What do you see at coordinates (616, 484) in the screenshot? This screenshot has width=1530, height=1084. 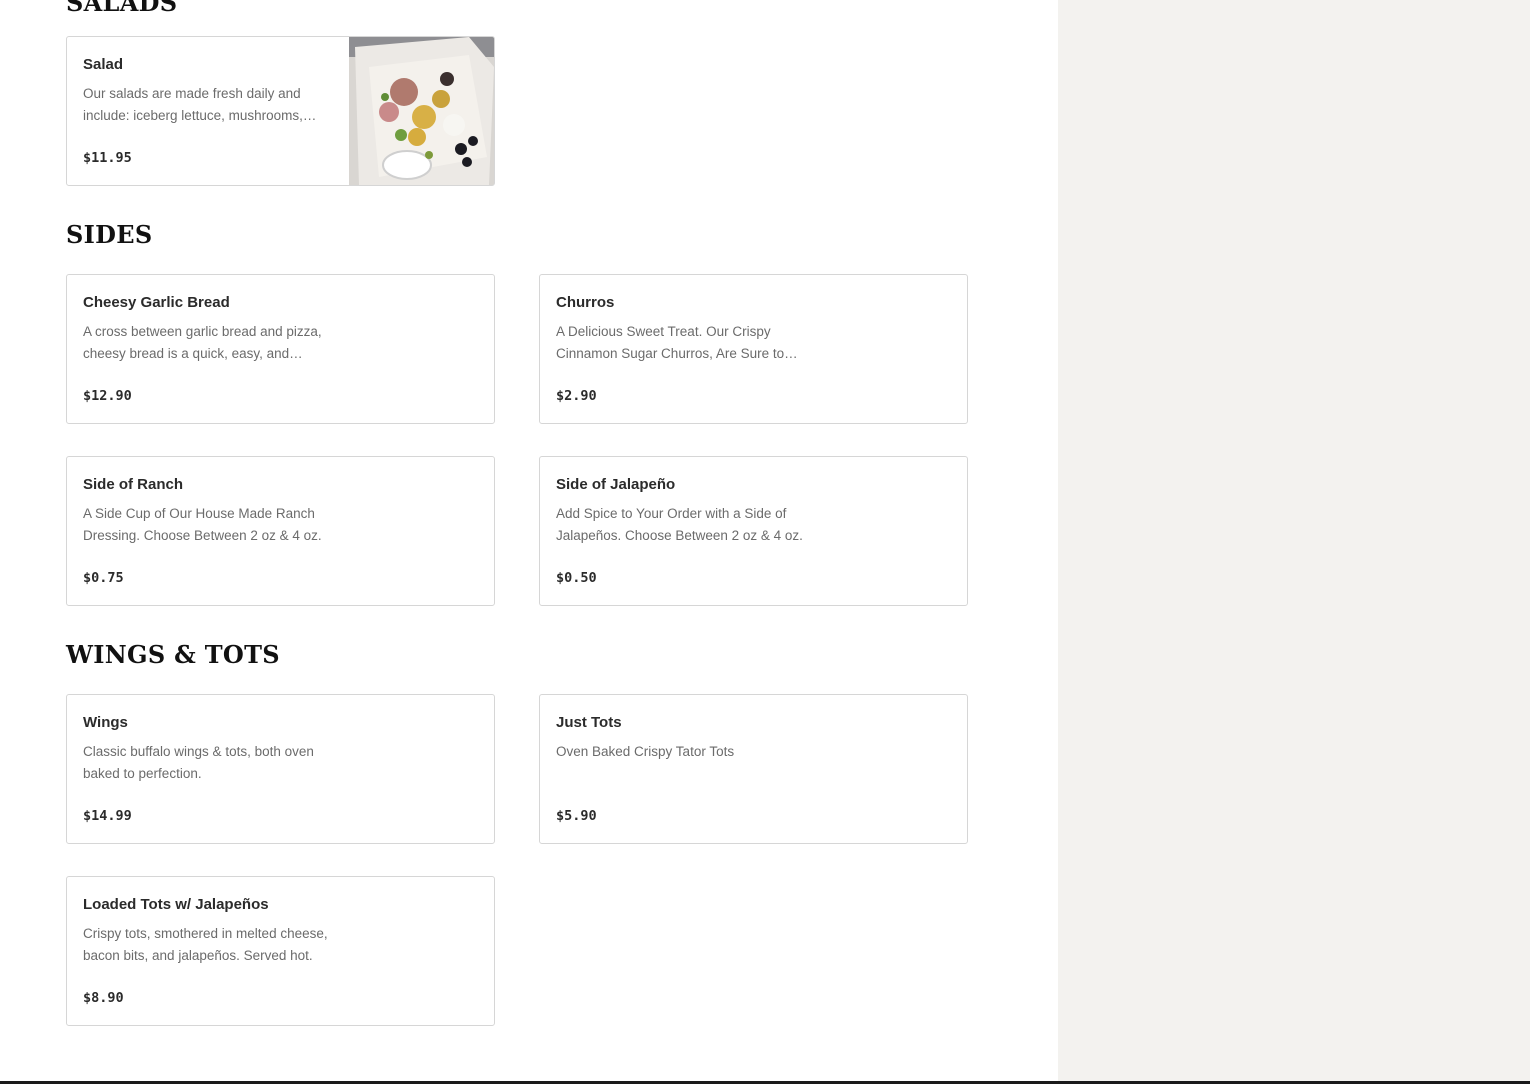 I see `menu-item-name: Side of Jalapeño` at bounding box center [616, 484].